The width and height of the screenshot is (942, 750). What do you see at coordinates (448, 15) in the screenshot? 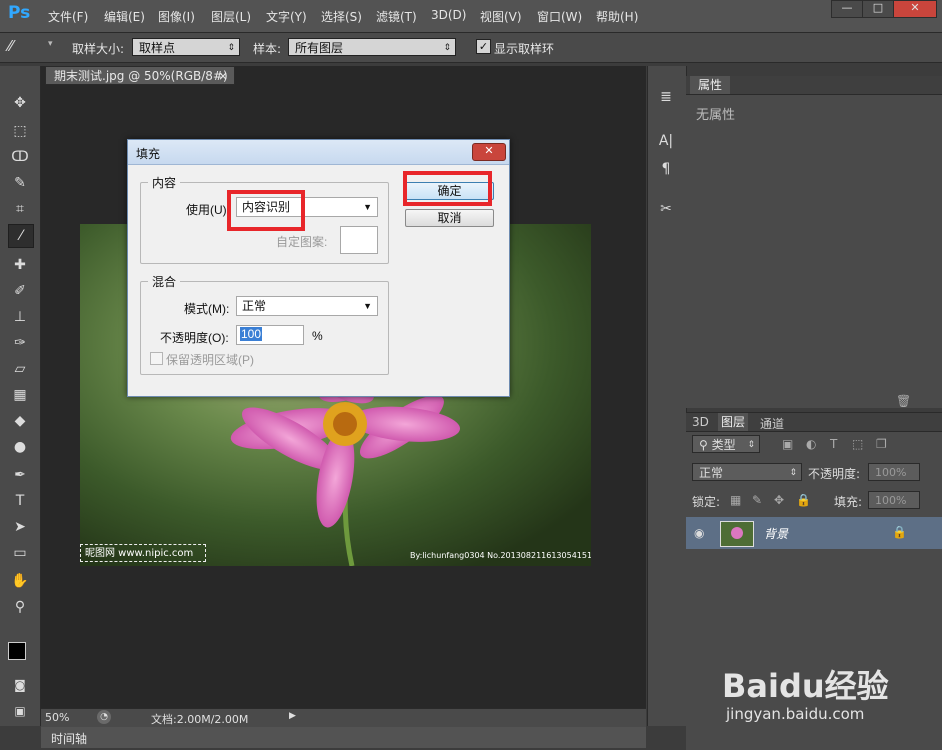
I see `menu-3d: 3D(D)` at bounding box center [448, 15].